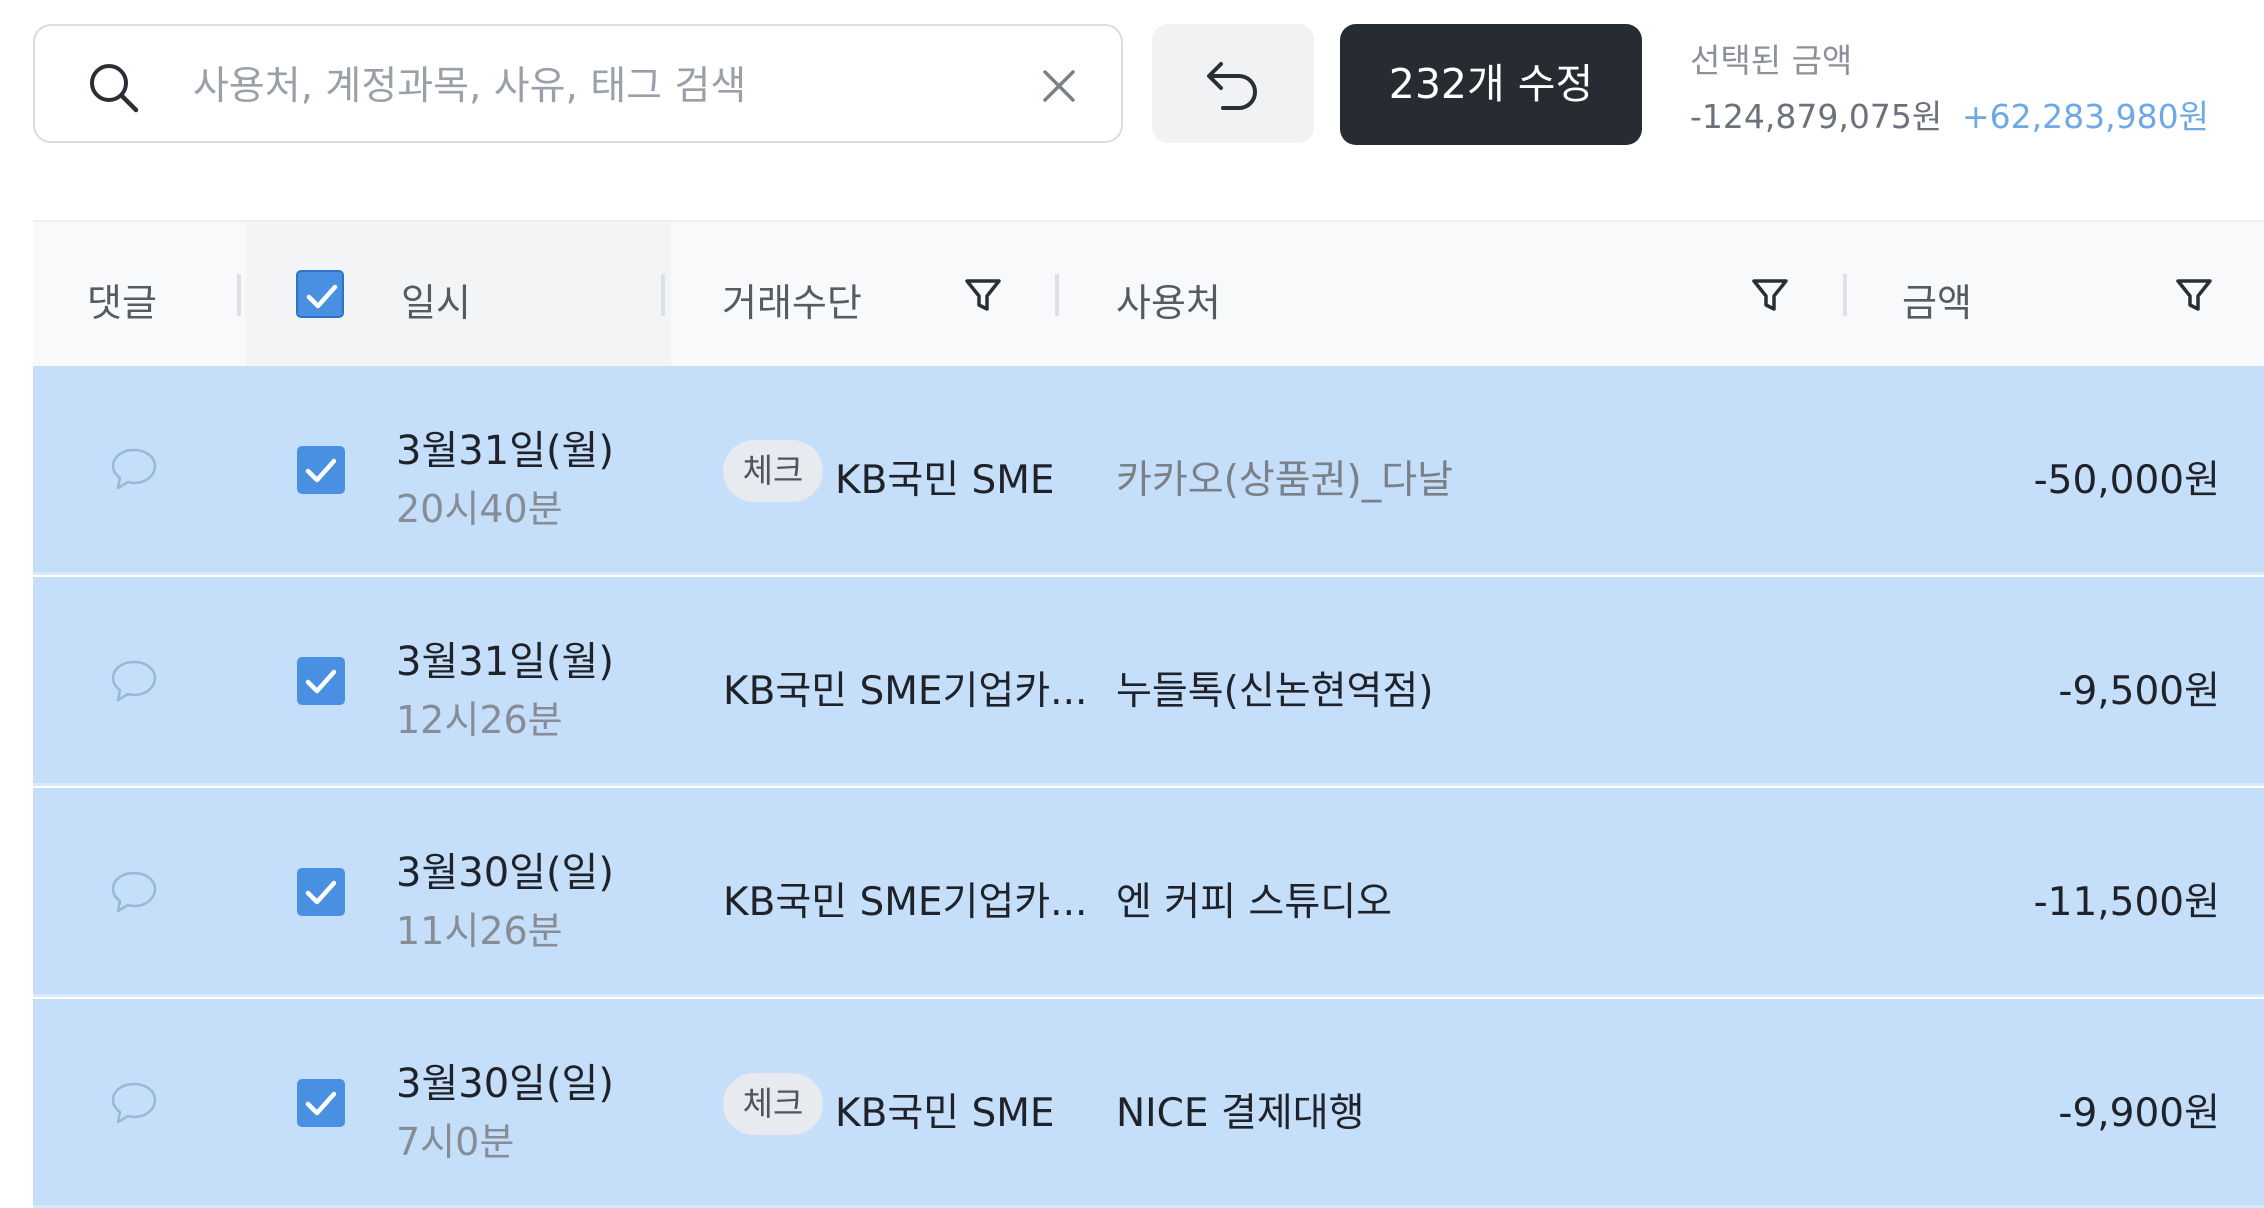 The image size is (2264, 1208). What do you see at coordinates (455, 1142) in the screenshot?
I see `transaction-time: 7시0분` at bounding box center [455, 1142].